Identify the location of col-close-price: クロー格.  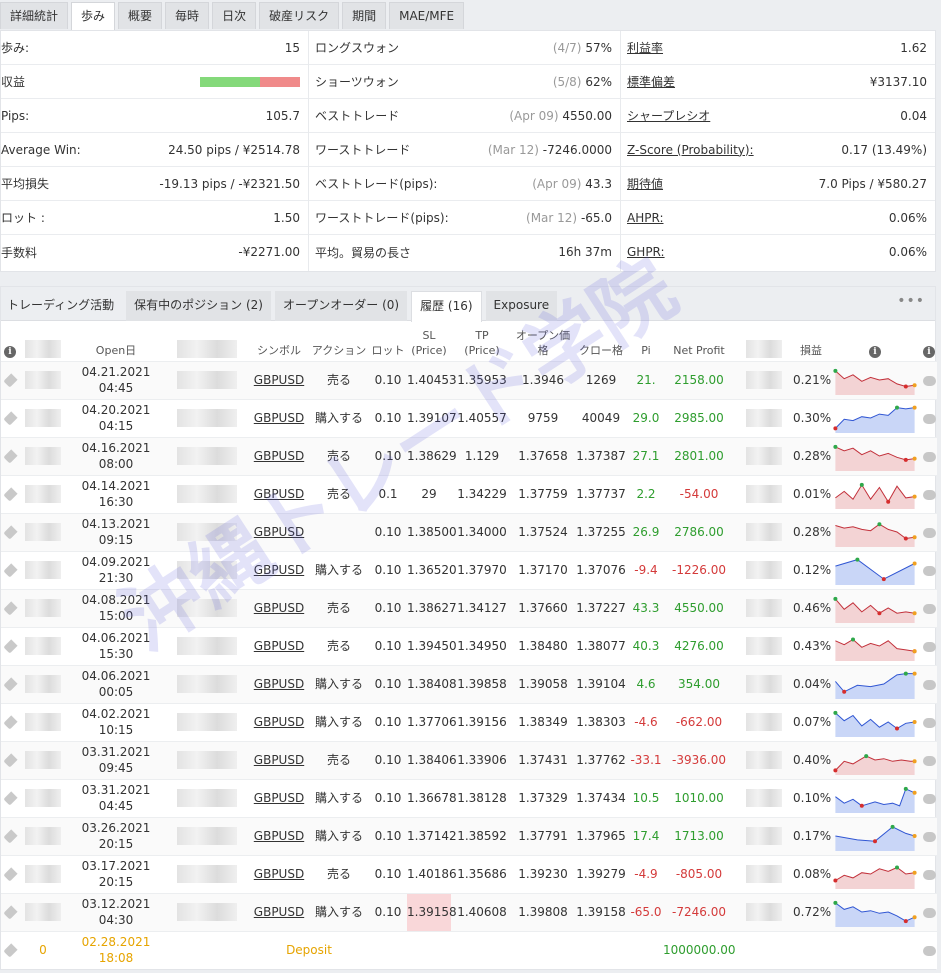
(601, 341).